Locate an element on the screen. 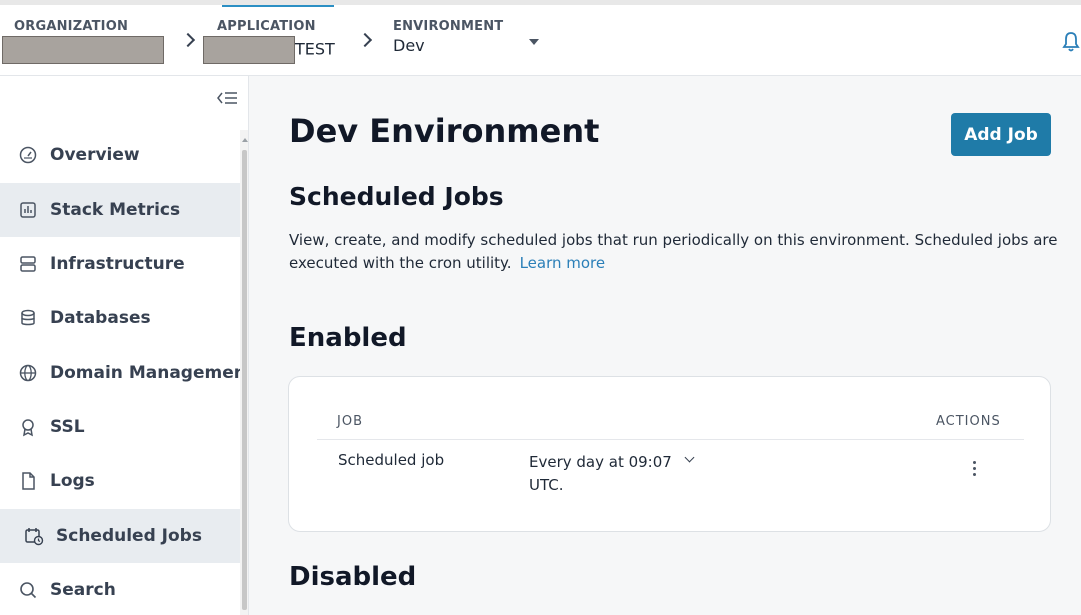  schedule-expand-icon is located at coordinates (689, 457).